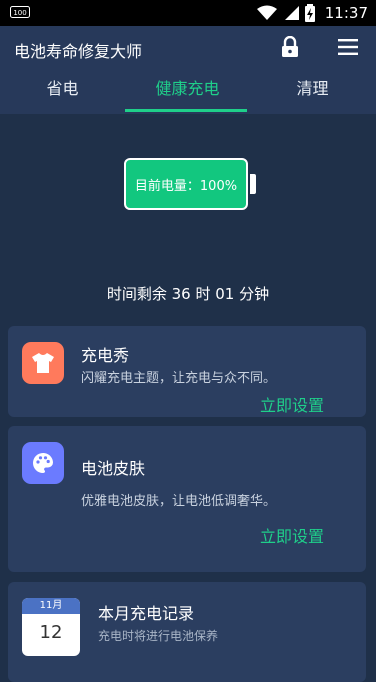 Image resolution: width=376 pixels, height=682 pixels. Describe the element at coordinates (188, 13) in the screenshot. I see `status-bar: 100 11:37` at that location.